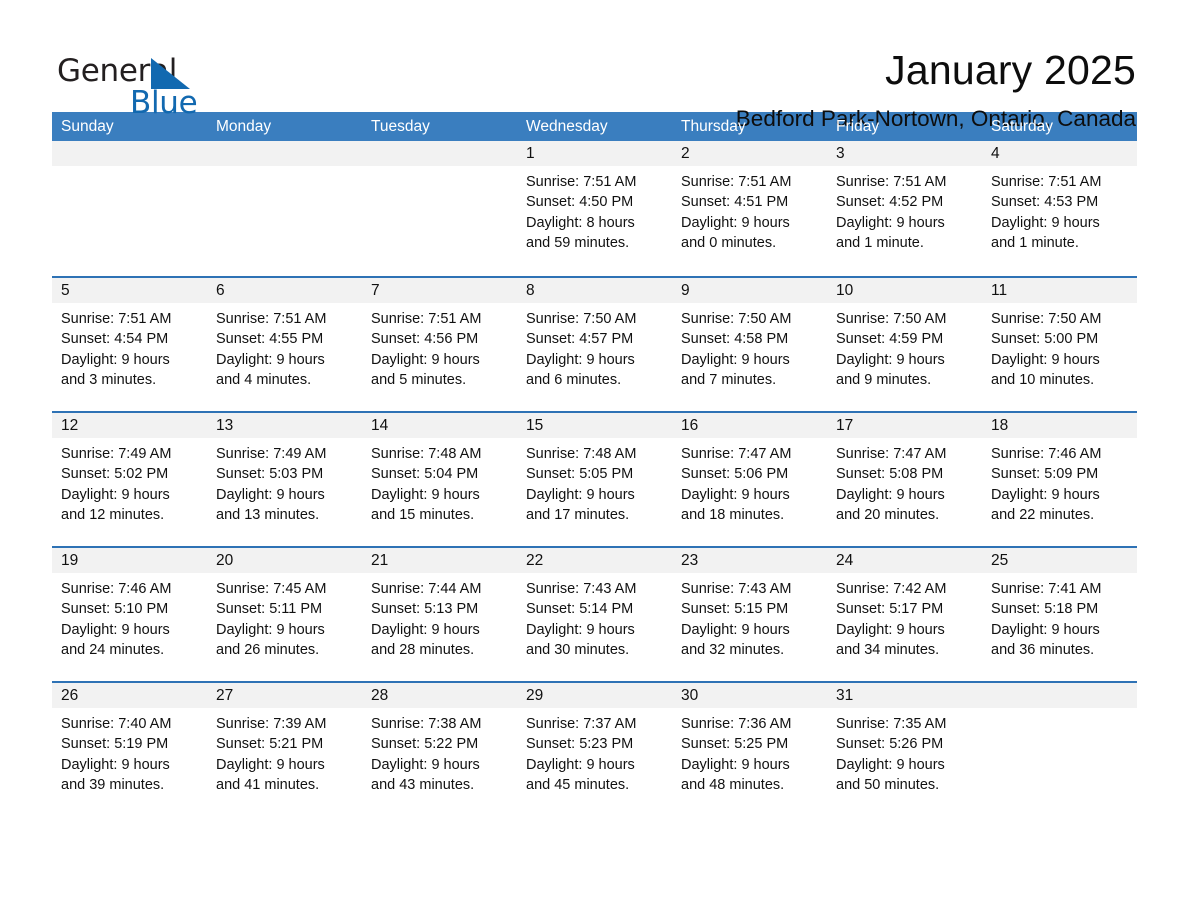 This screenshot has width=1188, height=918. Describe the element at coordinates (880, 243) in the screenshot. I see `daylight-text-line2: and 1 minute.` at that location.